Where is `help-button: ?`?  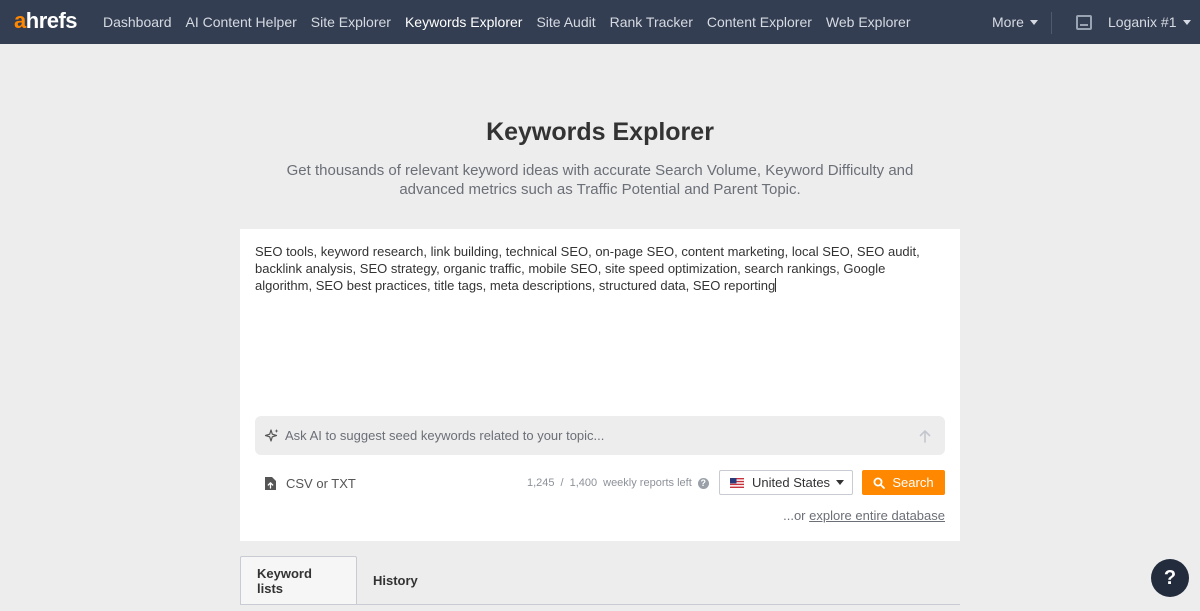
help-button: ? is located at coordinates (1170, 578).